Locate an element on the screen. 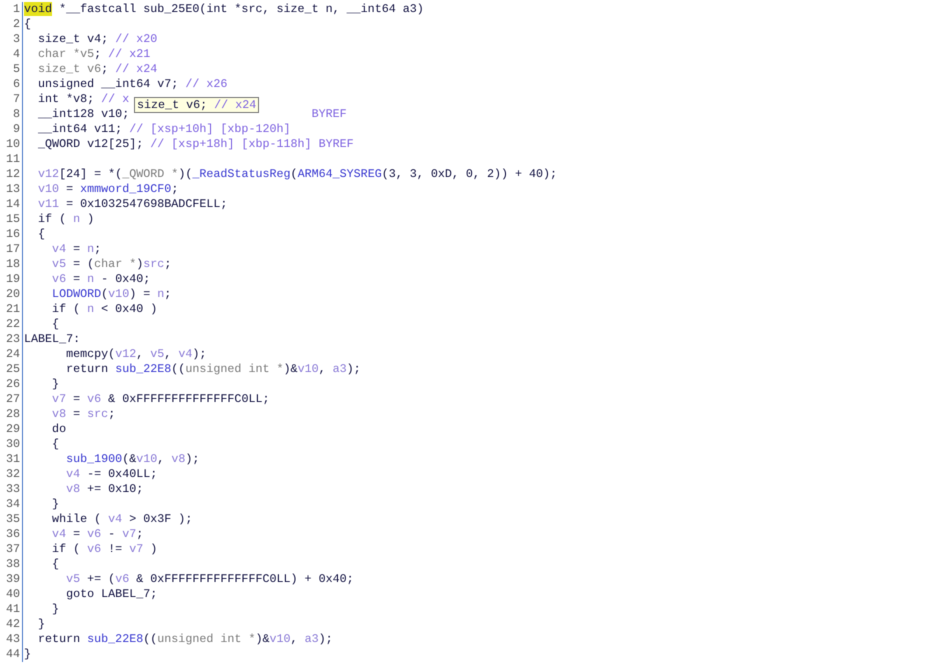 The image size is (948, 666). line-number: 16 is located at coordinates (12, 234).